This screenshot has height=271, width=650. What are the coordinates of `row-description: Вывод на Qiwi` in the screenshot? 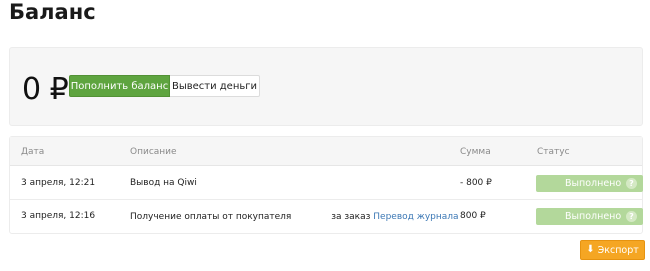 It's located at (163, 183).